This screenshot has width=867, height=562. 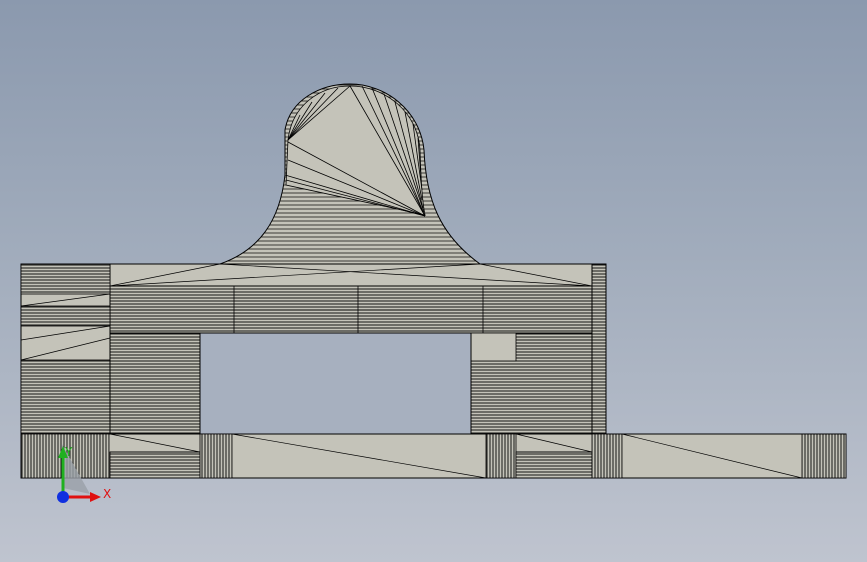 What do you see at coordinates (155, 383) in the screenshot?
I see `left-column` at bounding box center [155, 383].